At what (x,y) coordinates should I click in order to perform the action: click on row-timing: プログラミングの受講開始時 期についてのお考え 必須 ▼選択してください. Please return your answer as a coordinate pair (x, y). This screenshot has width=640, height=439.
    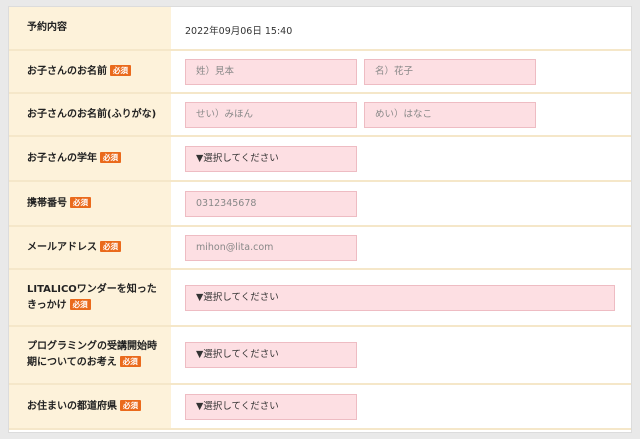
    Looking at the image, I should click on (320, 355).